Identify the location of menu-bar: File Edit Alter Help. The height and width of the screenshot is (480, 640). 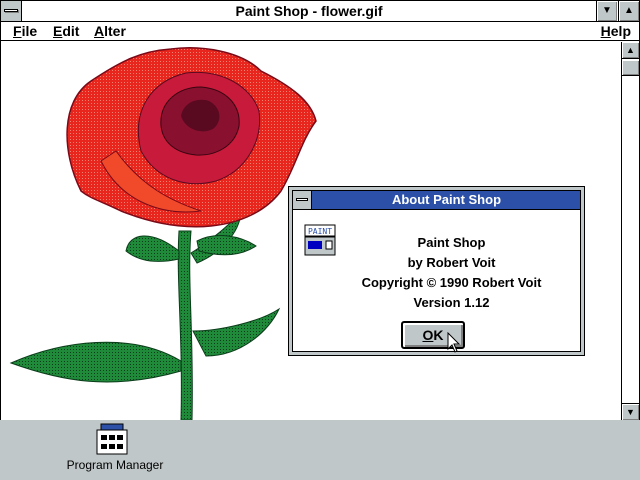
(320, 31).